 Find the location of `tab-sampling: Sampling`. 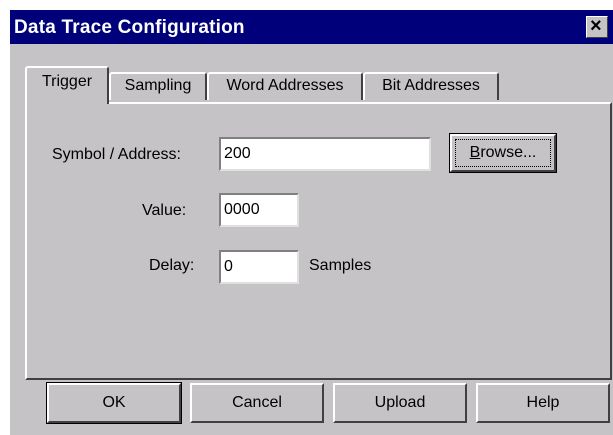

tab-sampling: Sampling is located at coordinates (158, 86).